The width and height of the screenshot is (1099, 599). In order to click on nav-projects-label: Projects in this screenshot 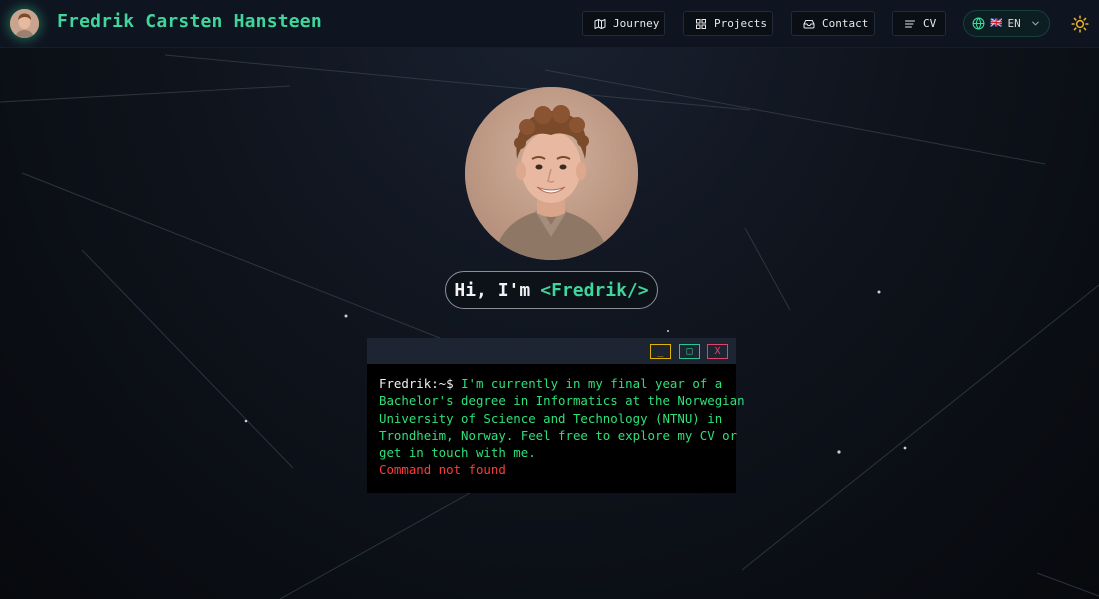, I will do `click(740, 23)`.